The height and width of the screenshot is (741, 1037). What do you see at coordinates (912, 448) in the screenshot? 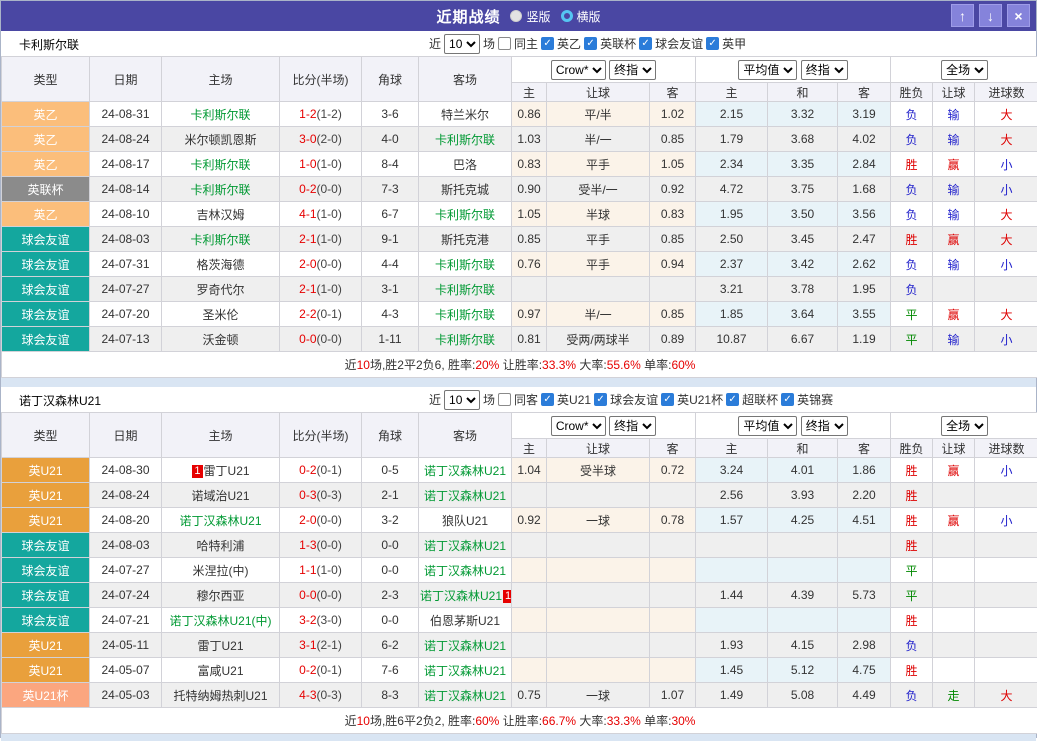
I see `subheader-result-0: 胜负` at bounding box center [912, 448].